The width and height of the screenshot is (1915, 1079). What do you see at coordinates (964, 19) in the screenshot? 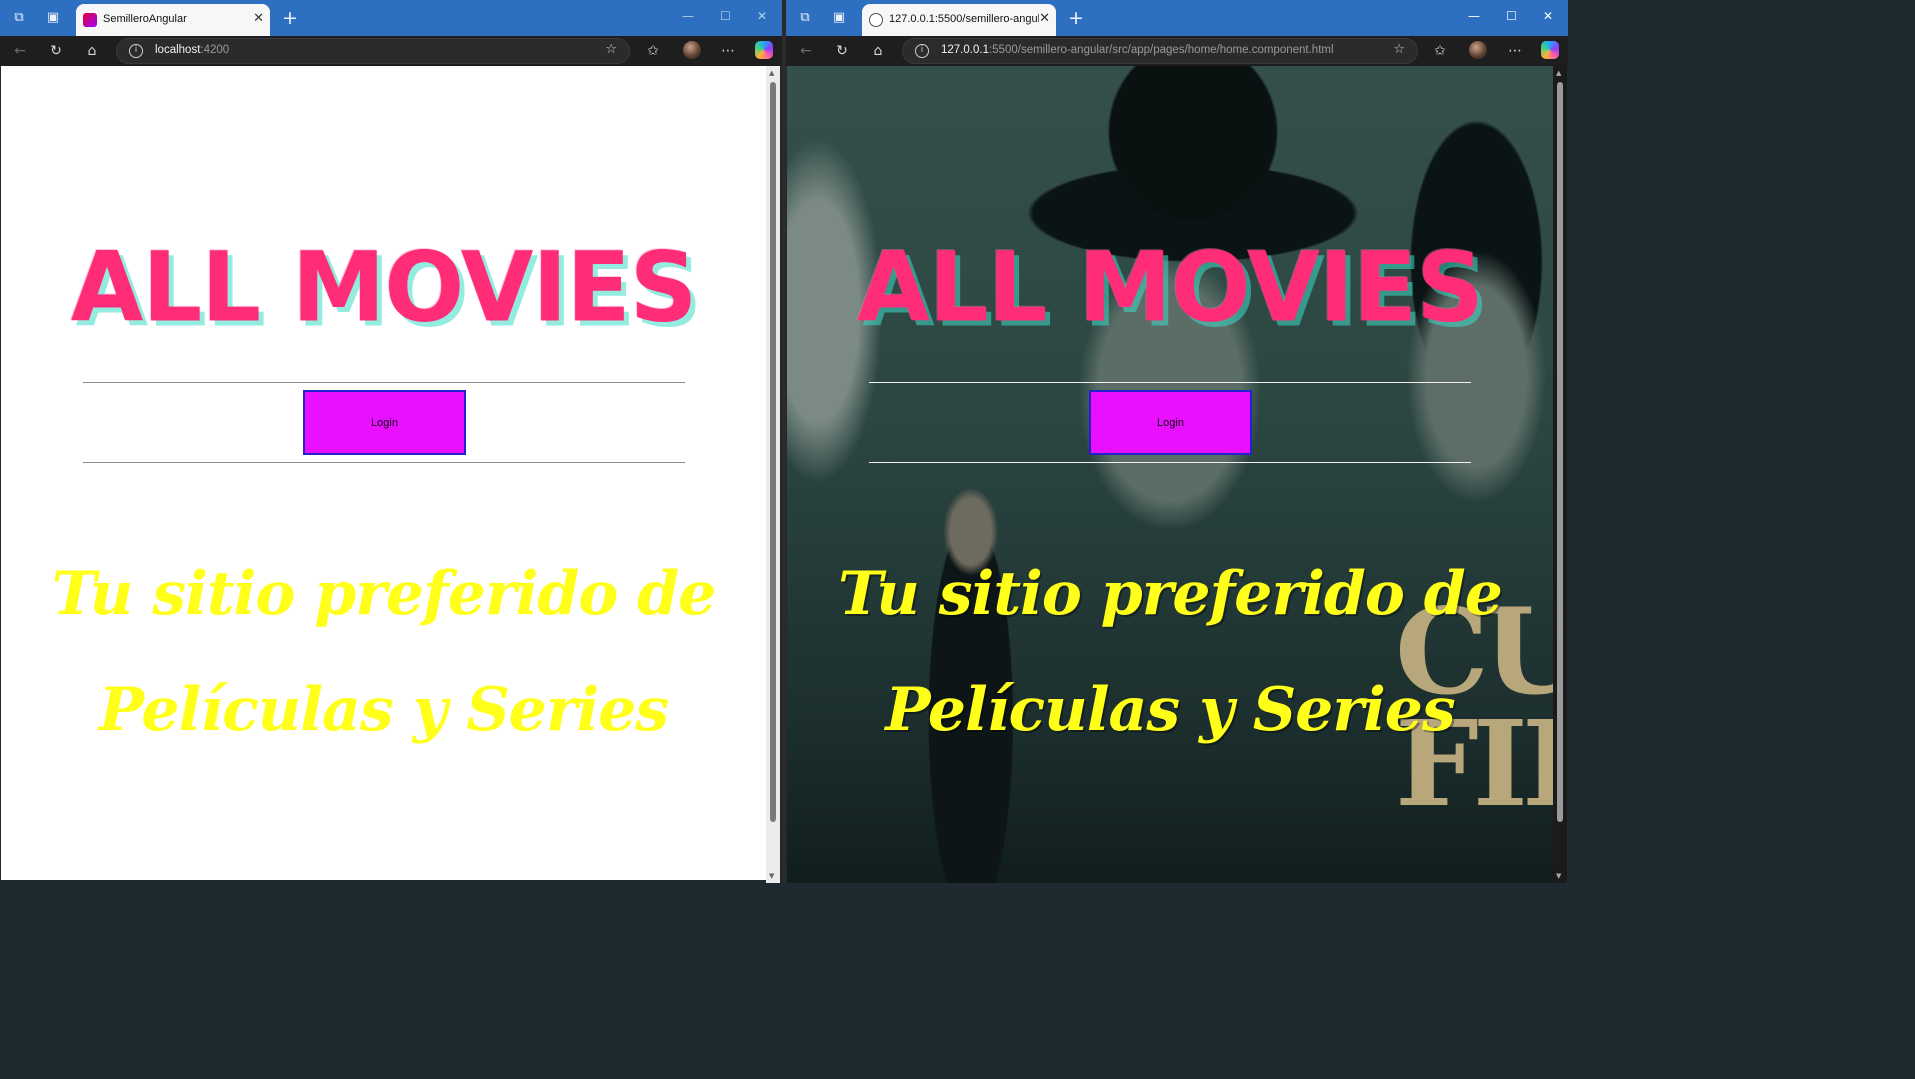
I see `tab-title: 127.0.0.1:5500/semillero-angular/` at bounding box center [964, 19].